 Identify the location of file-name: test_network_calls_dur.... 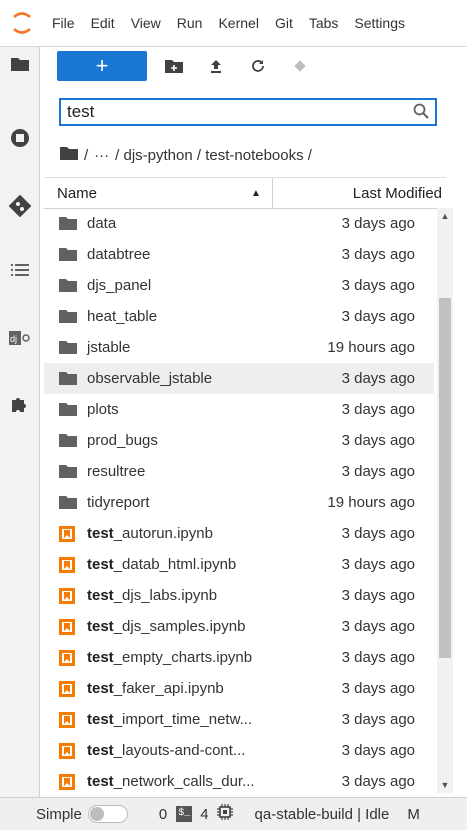
(171, 781).